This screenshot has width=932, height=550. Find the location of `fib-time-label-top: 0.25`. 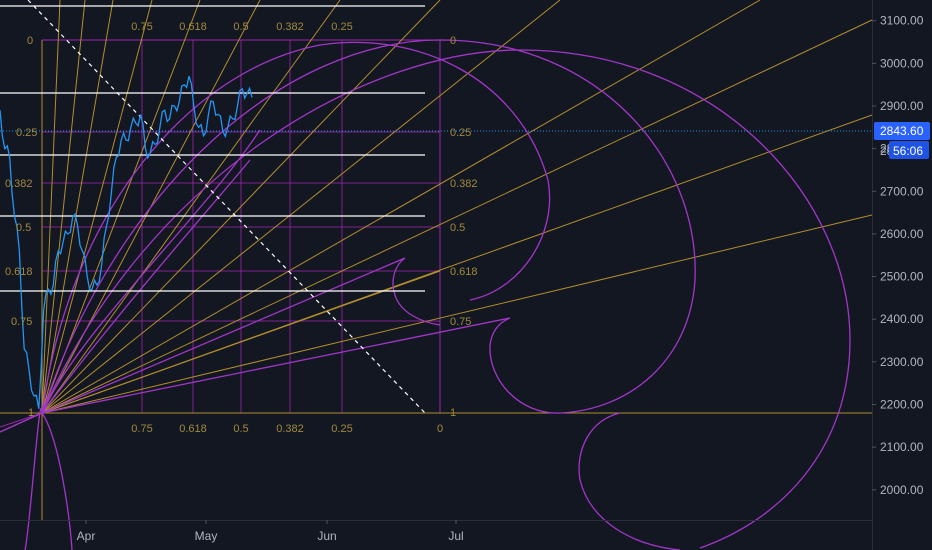

fib-time-label-top: 0.25 is located at coordinates (341, 27).